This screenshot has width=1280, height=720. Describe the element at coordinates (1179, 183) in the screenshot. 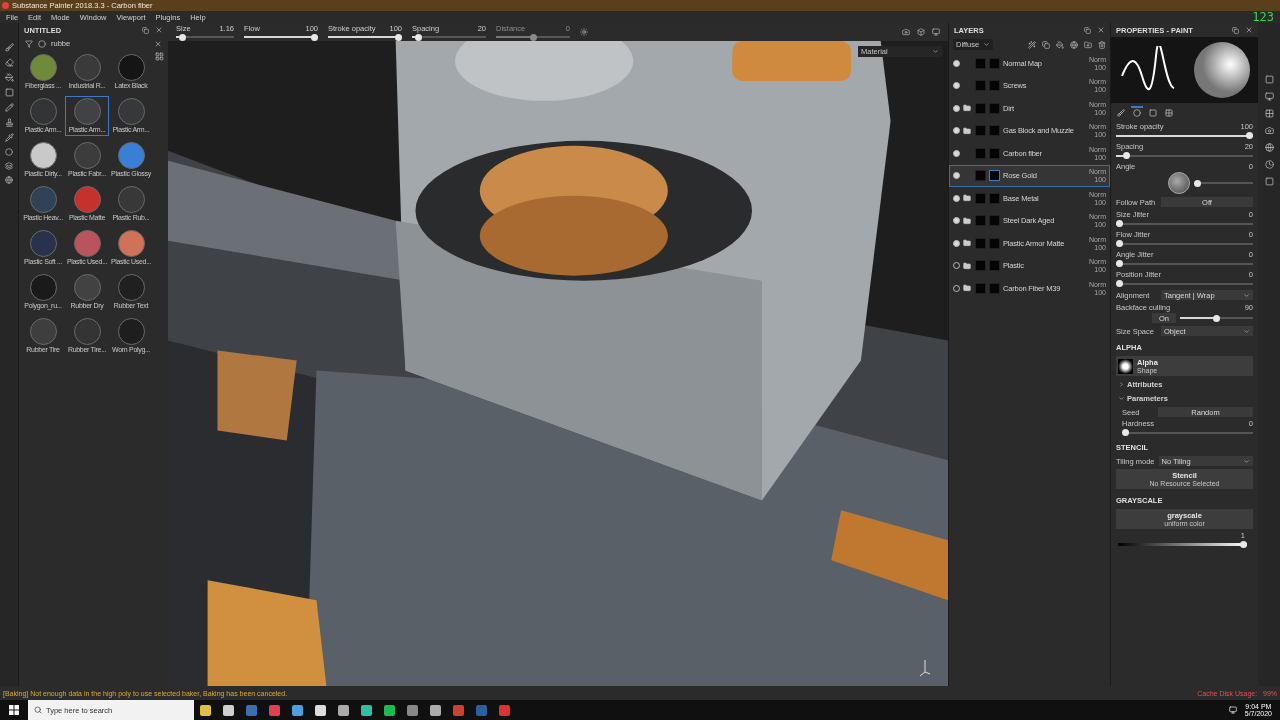

I see `angle-dial` at that location.